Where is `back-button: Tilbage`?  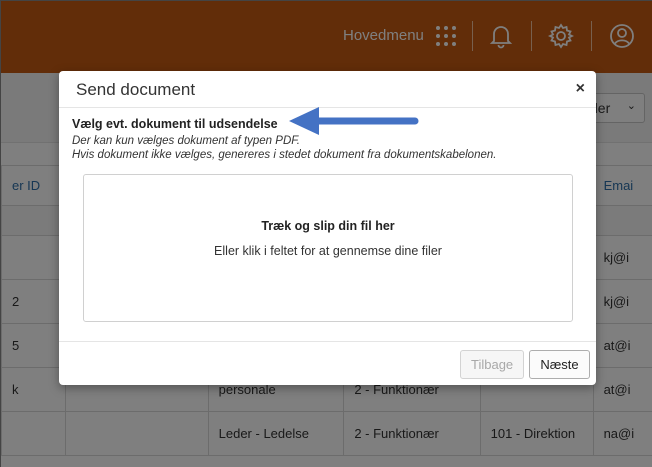 back-button: Tilbage is located at coordinates (492, 364).